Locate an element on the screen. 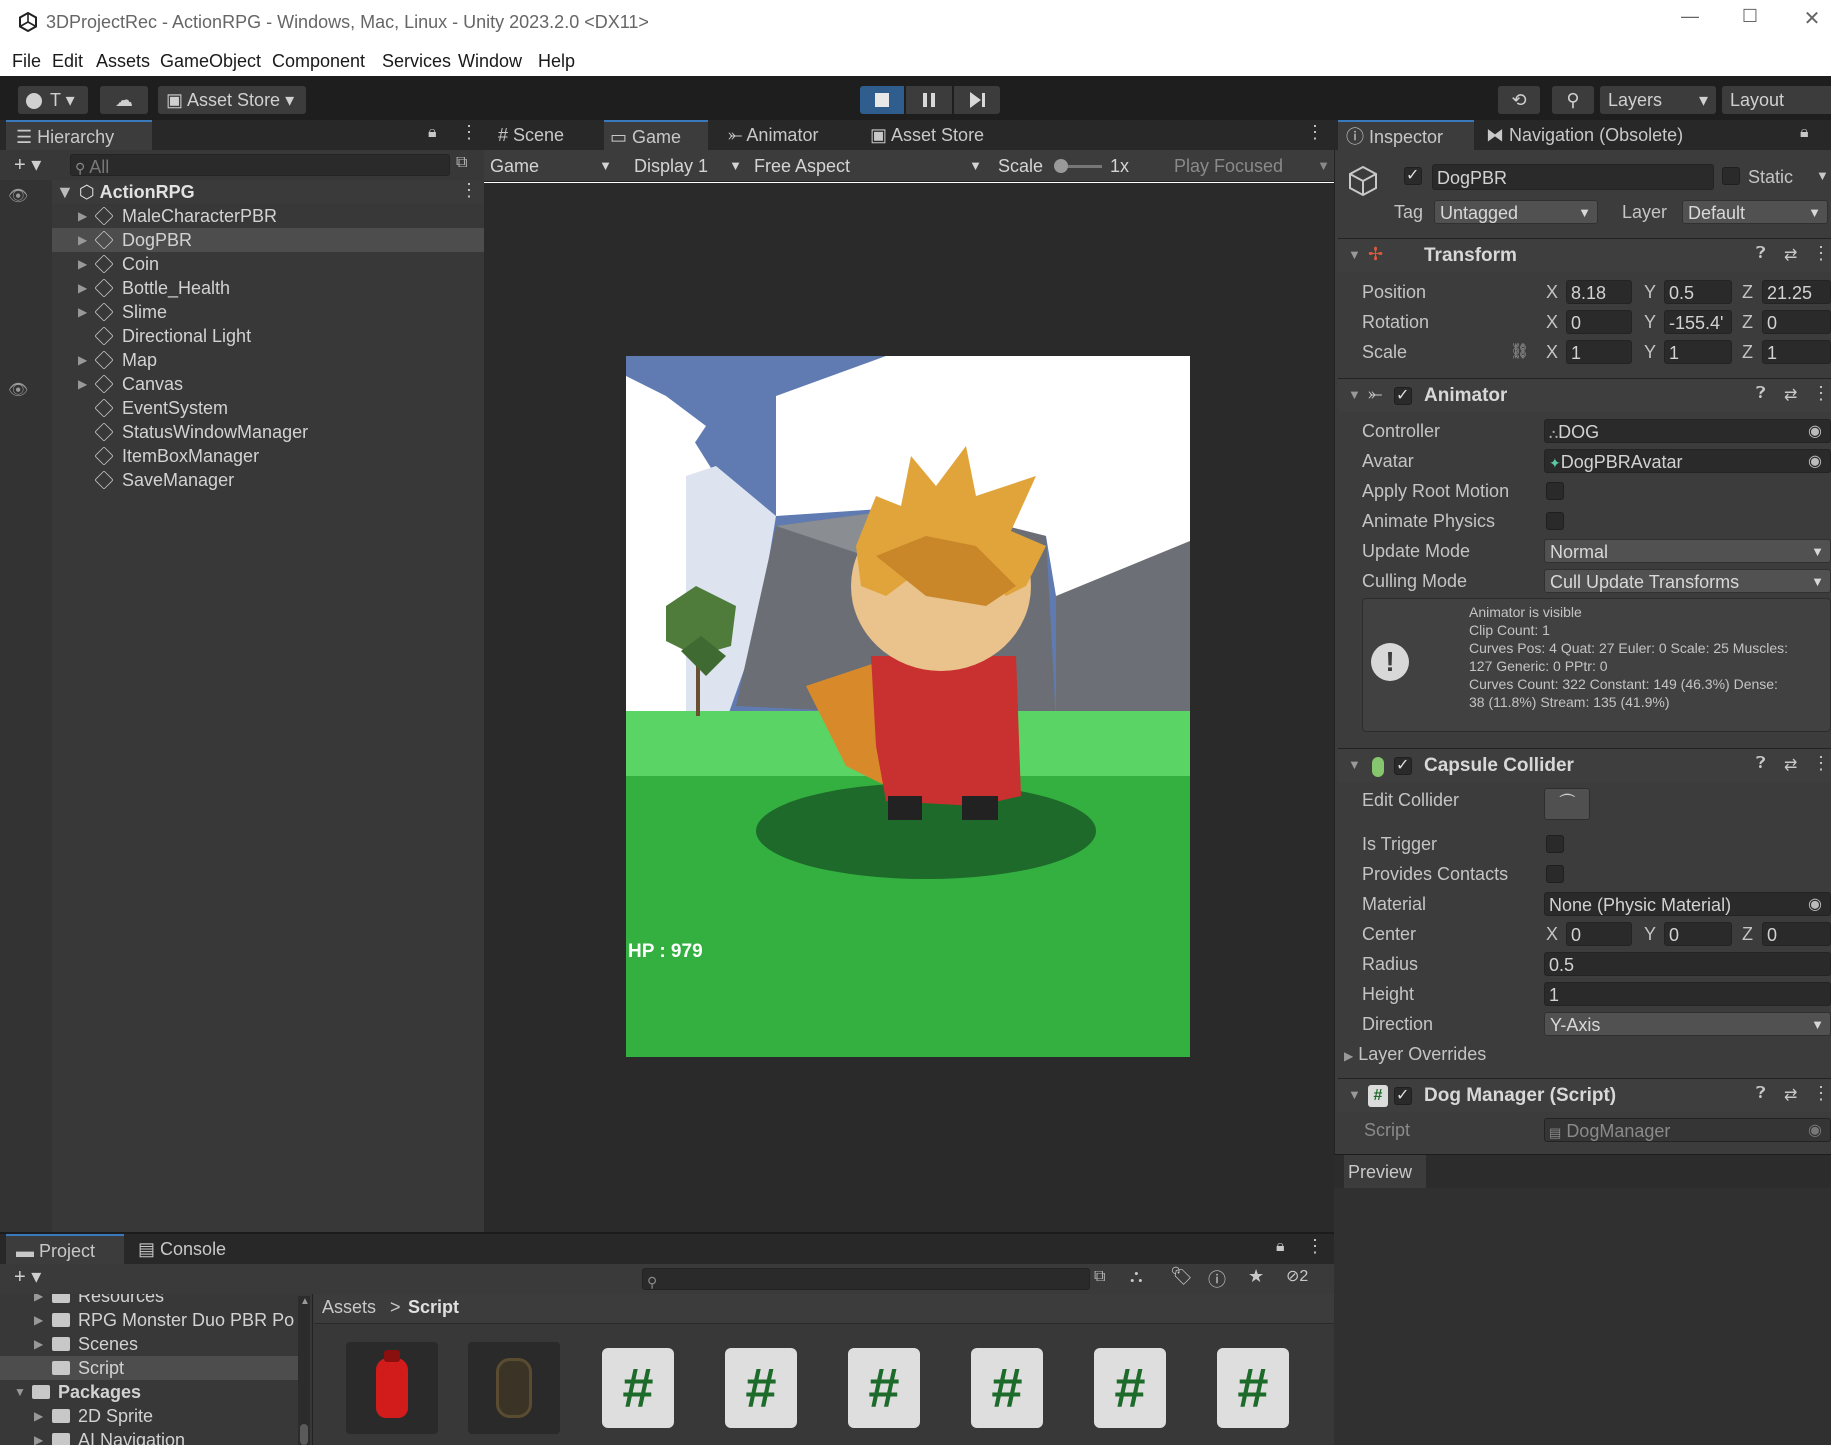 The height and width of the screenshot is (1445, 1831). scene-row: ▼ ⬡ ActionRPG is located at coordinates (268, 192).